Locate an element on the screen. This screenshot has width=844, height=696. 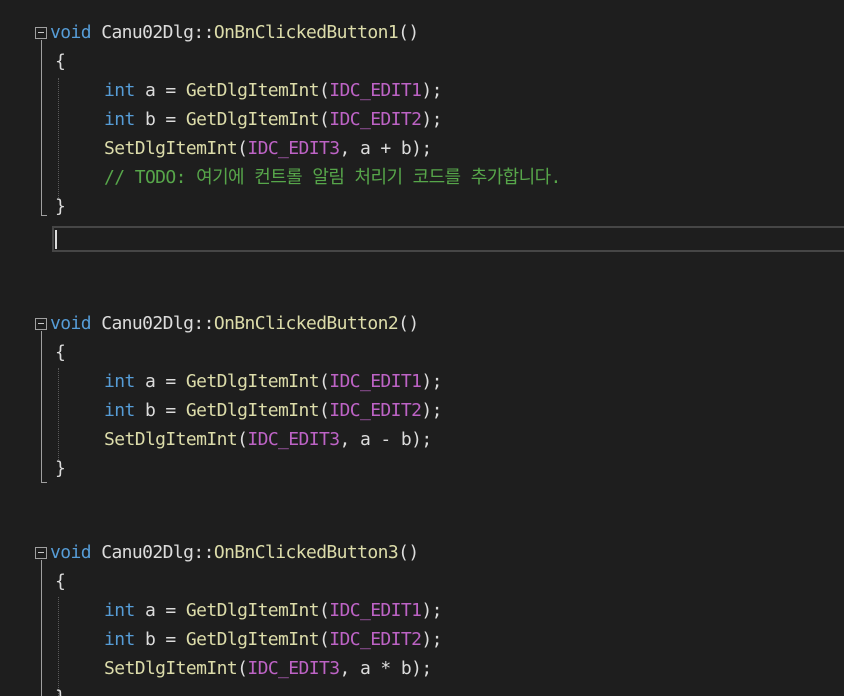
code-line-3-3: SetDlgItemInt(IDC_EDIT3, a * b); is located at coordinates (268, 669).